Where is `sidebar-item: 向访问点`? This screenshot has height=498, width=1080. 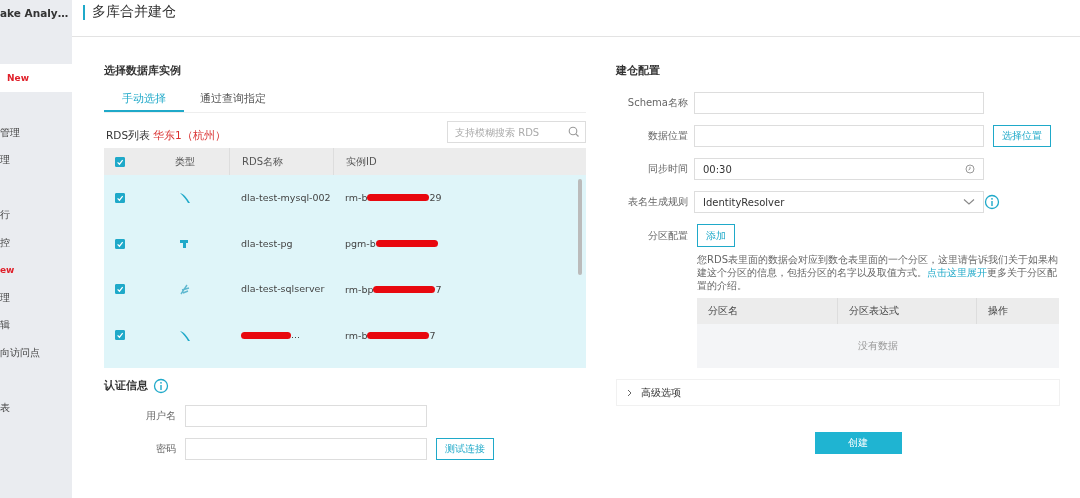
sidebar-item: 向访问点 is located at coordinates (36, 353).